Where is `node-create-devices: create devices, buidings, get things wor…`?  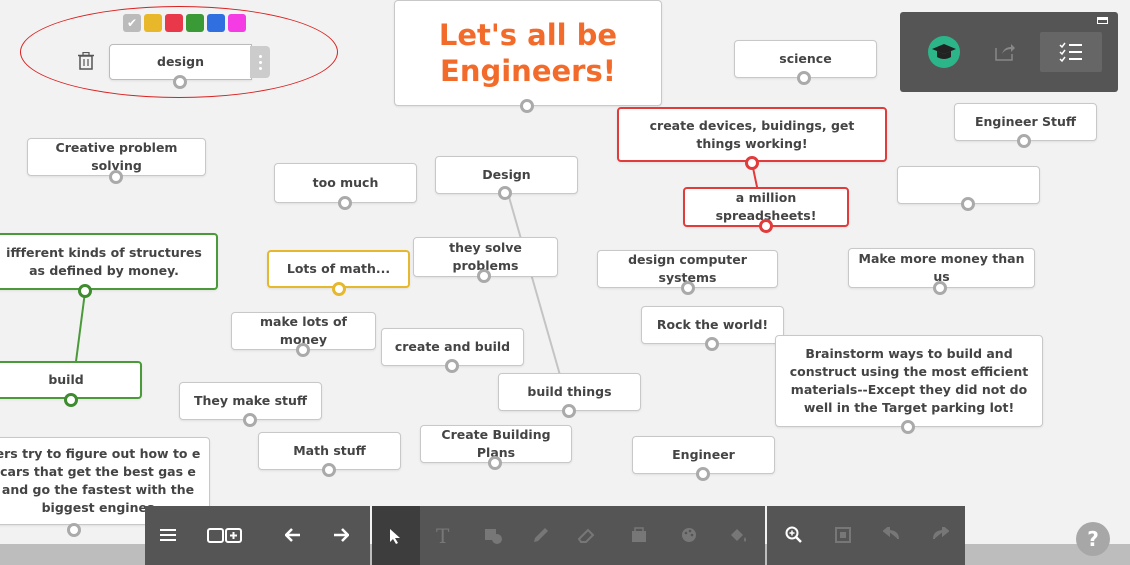 node-create-devices: create devices, buidings, get things wor… is located at coordinates (752, 134).